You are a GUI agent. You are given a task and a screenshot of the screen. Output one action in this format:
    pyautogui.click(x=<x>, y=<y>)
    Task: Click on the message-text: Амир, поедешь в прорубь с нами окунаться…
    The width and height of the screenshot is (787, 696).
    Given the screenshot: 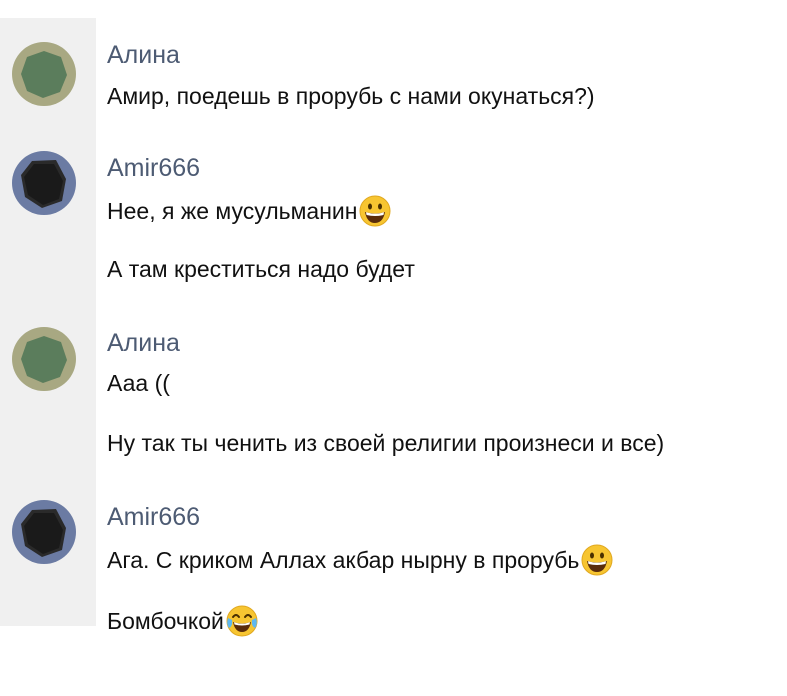 What is the action you would take?
    pyautogui.click(x=351, y=96)
    